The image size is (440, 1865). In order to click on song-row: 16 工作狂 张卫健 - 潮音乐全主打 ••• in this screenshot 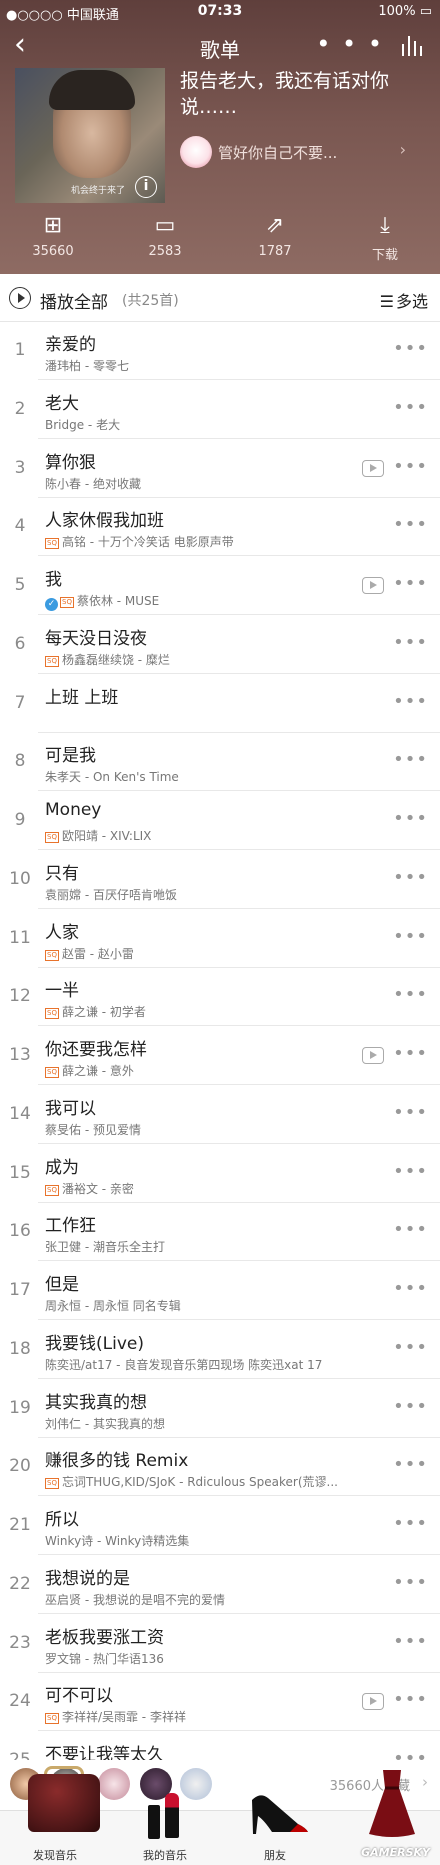, I will do `click(220, 1232)`.